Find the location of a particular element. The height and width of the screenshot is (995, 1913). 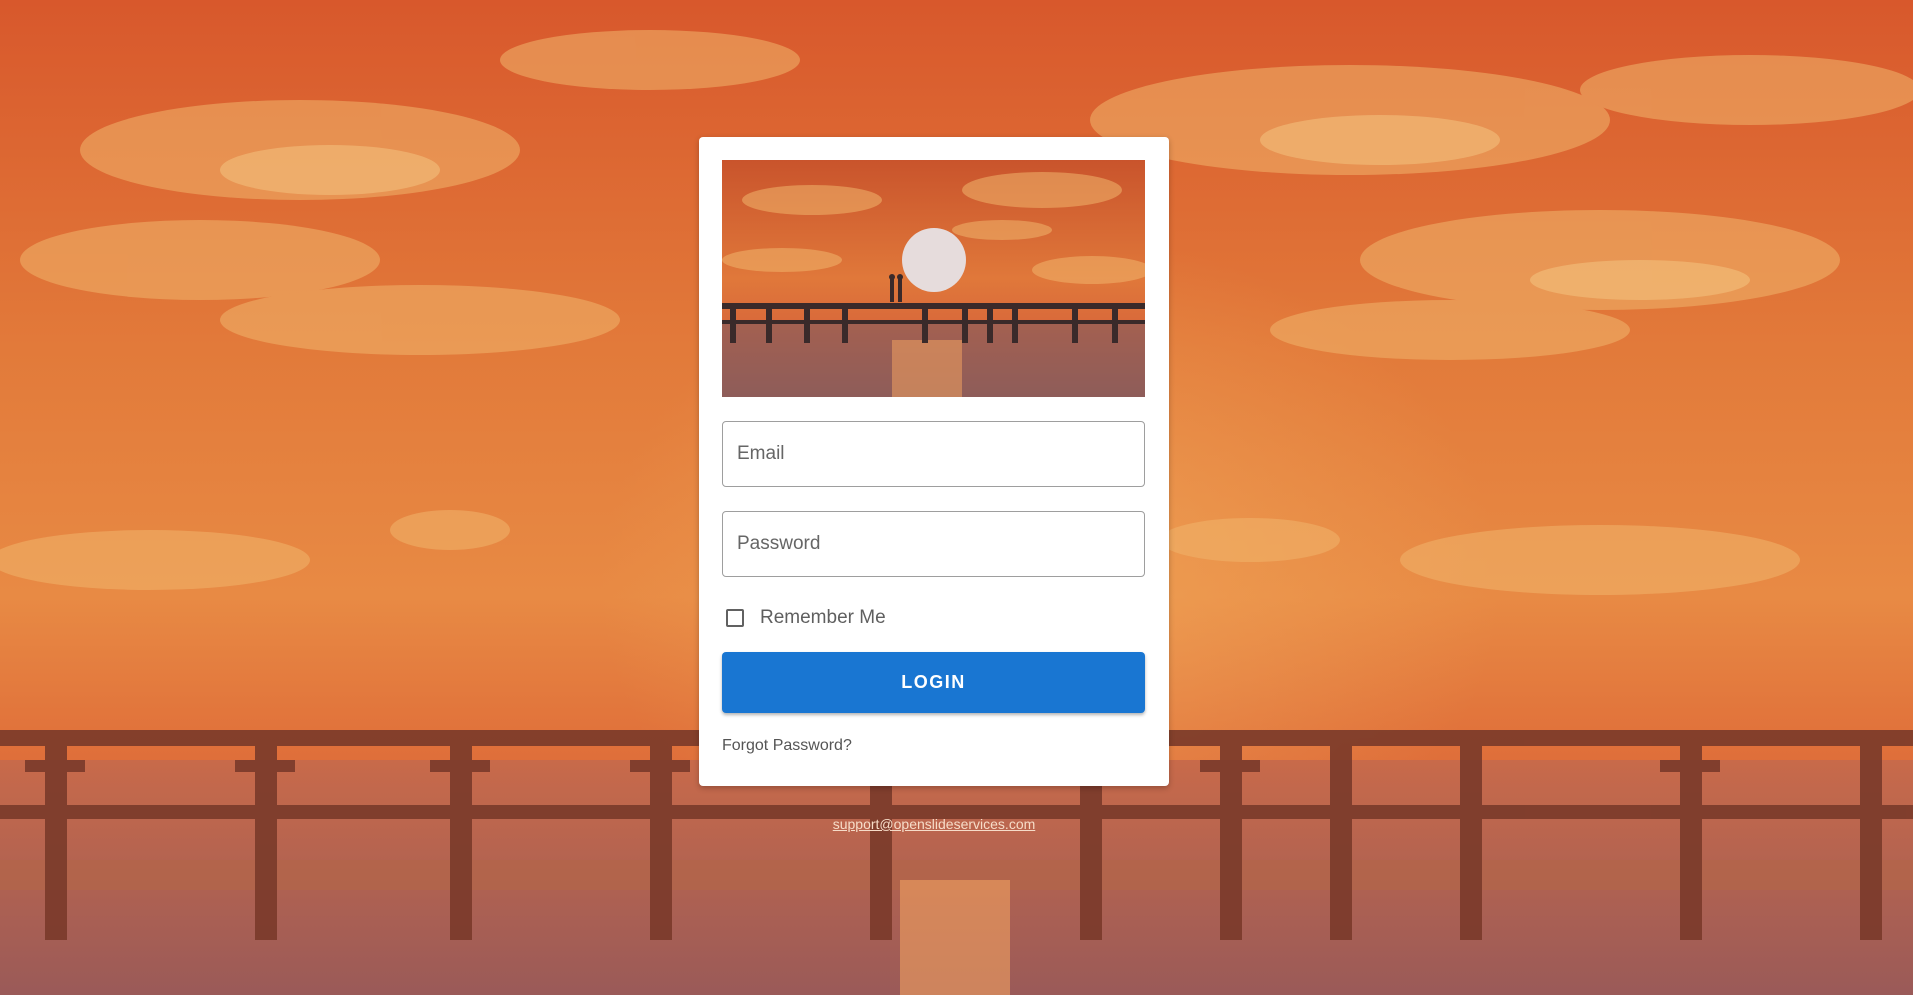

sunset-pier-image is located at coordinates (933, 278).